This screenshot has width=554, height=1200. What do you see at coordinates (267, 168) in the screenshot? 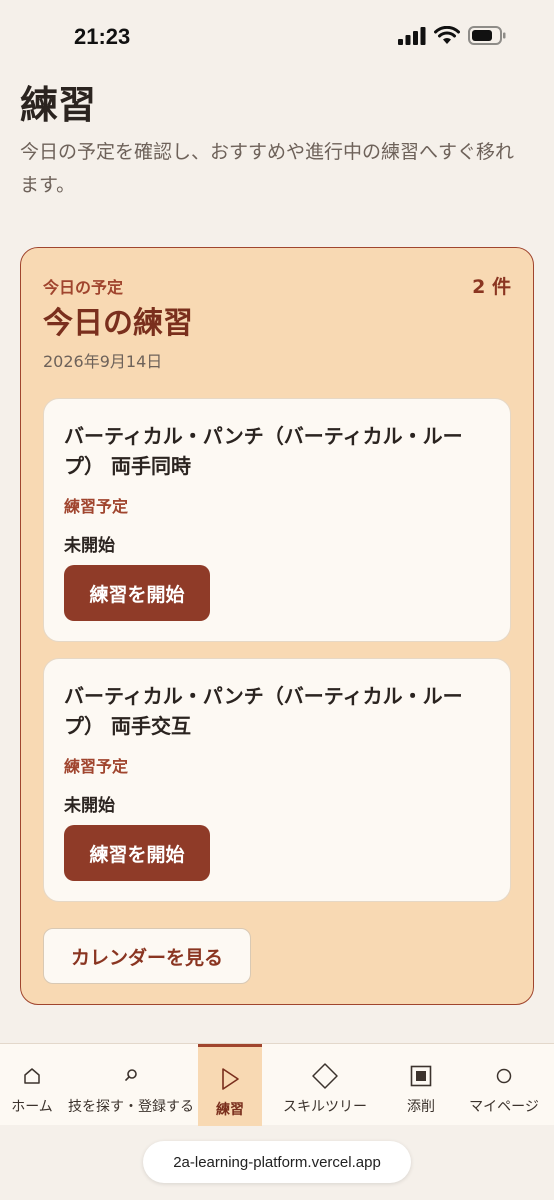
I see `page-description: 今日の予定を確認し、おすすめや進行中の練習へすぐ移れます。` at bounding box center [267, 168].